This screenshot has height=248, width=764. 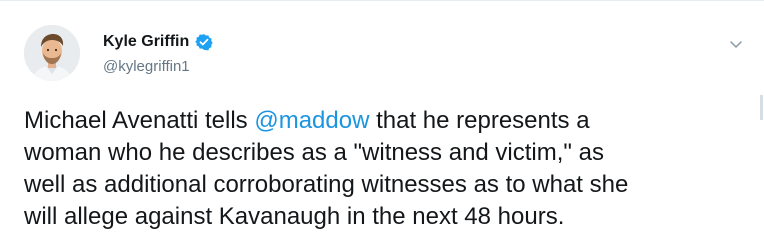 What do you see at coordinates (204, 42) in the screenshot?
I see `verified-badge-icon` at bounding box center [204, 42].